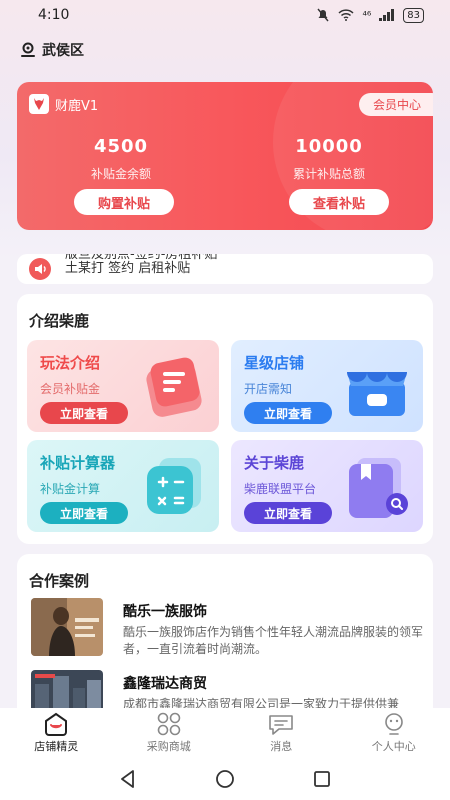 Image resolution: width=450 pixels, height=800 pixels. I want to click on tab-label: 消息, so click(281, 746).